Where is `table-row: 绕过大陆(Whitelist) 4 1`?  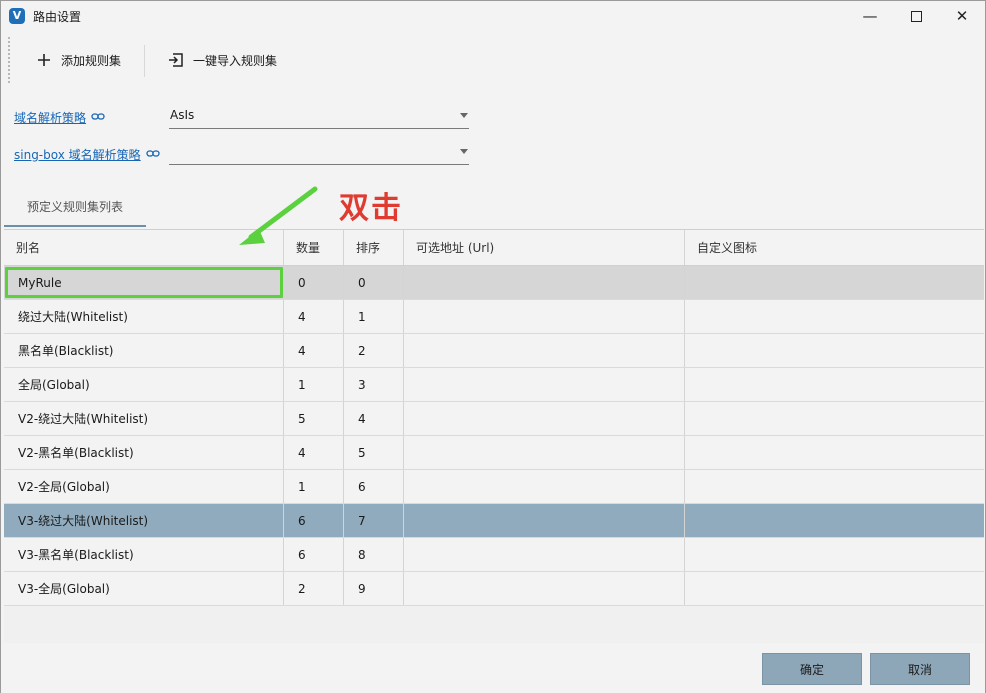 table-row: 绕过大陆(Whitelist) 4 1 is located at coordinates (494, 317).